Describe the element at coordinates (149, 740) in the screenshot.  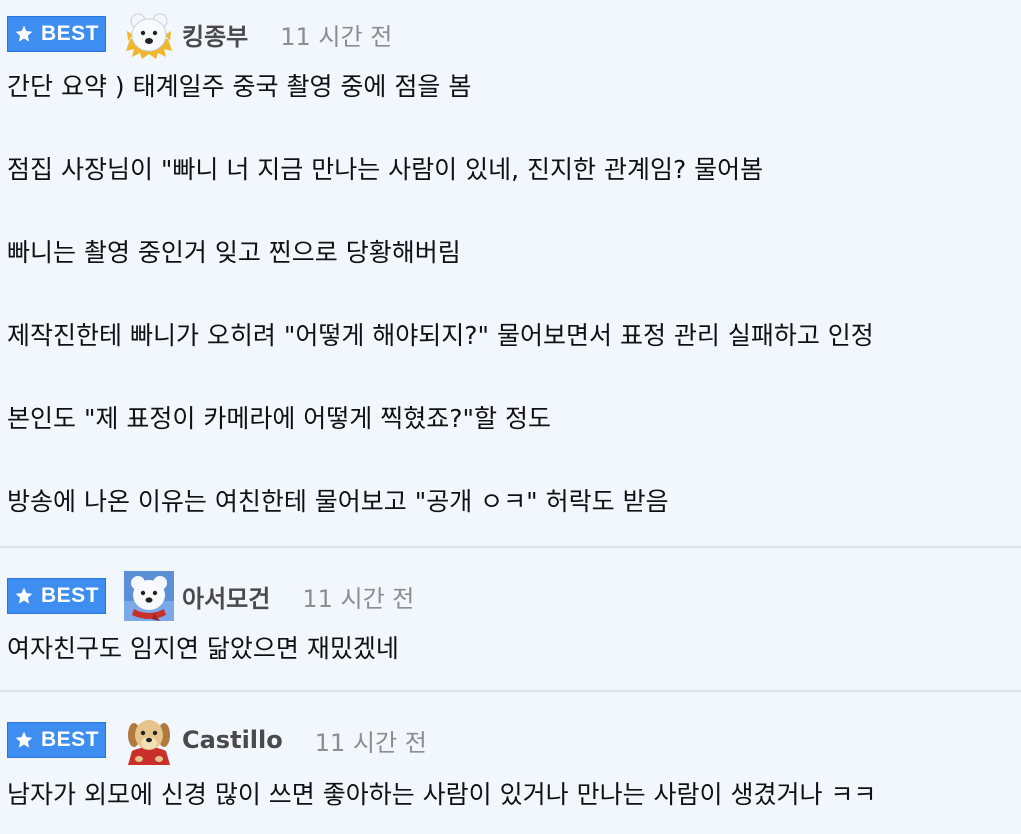
I see `puppy-red-cape-icon` at that location.